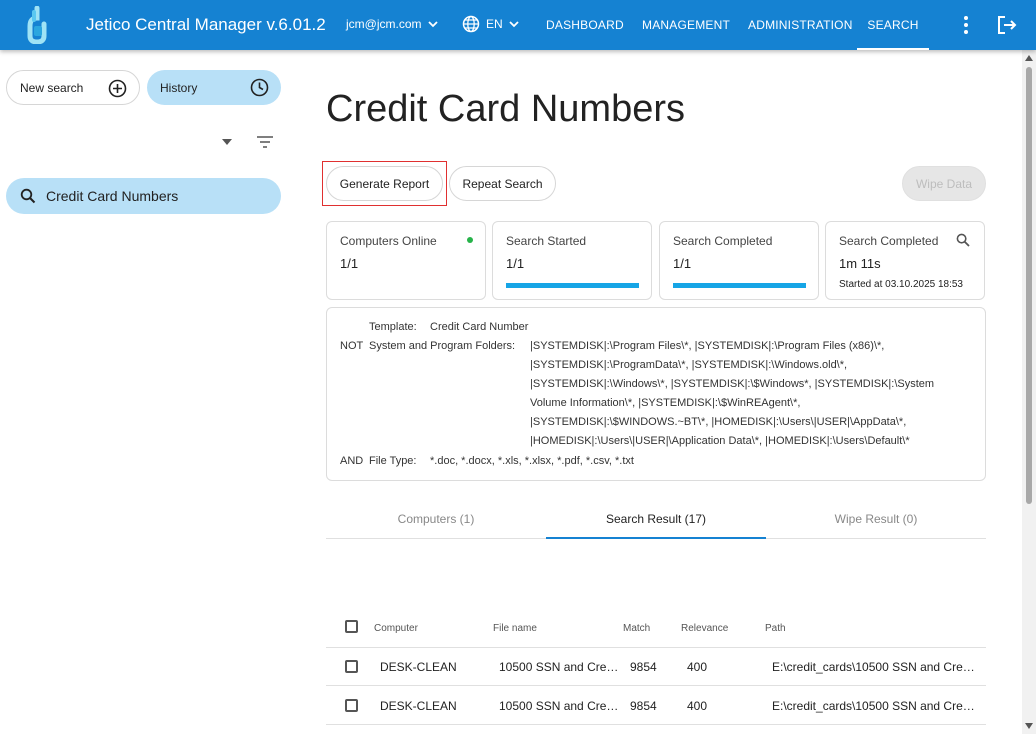 The width and height of the screenshot is (1036, 734). Describe the element at coordinates (227, 142) in the screenshot. I see `sort-dropdown-icon` at that location.